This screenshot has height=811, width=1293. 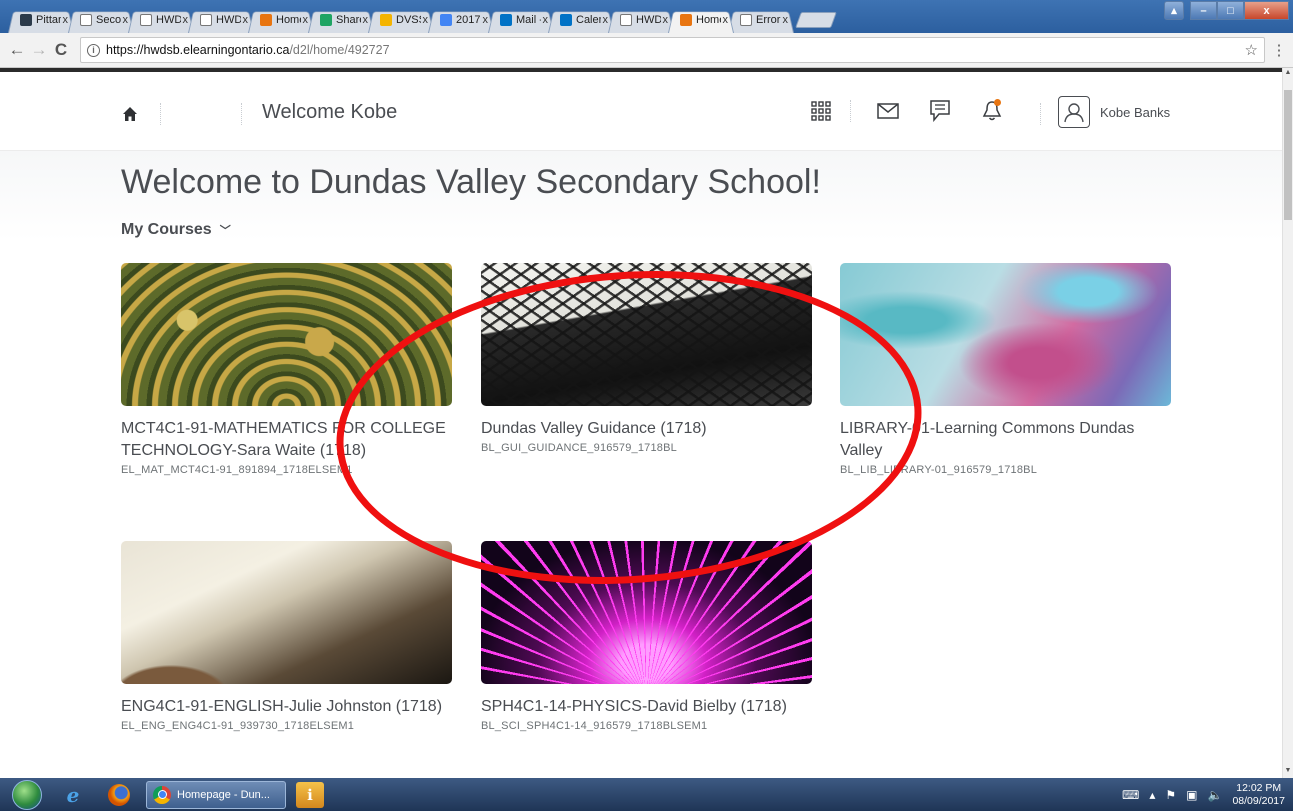 I want to click on new-tab-button, so click(x=816, y=20).